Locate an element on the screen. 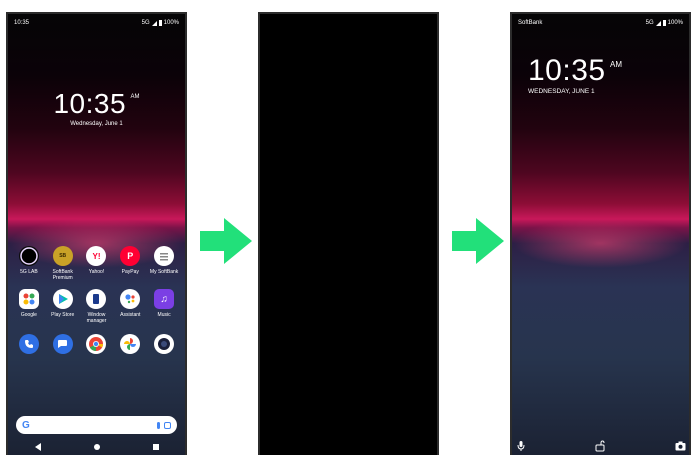 The image size is (695, 455). app-label: Play Store is located at coordinates (63, 315).